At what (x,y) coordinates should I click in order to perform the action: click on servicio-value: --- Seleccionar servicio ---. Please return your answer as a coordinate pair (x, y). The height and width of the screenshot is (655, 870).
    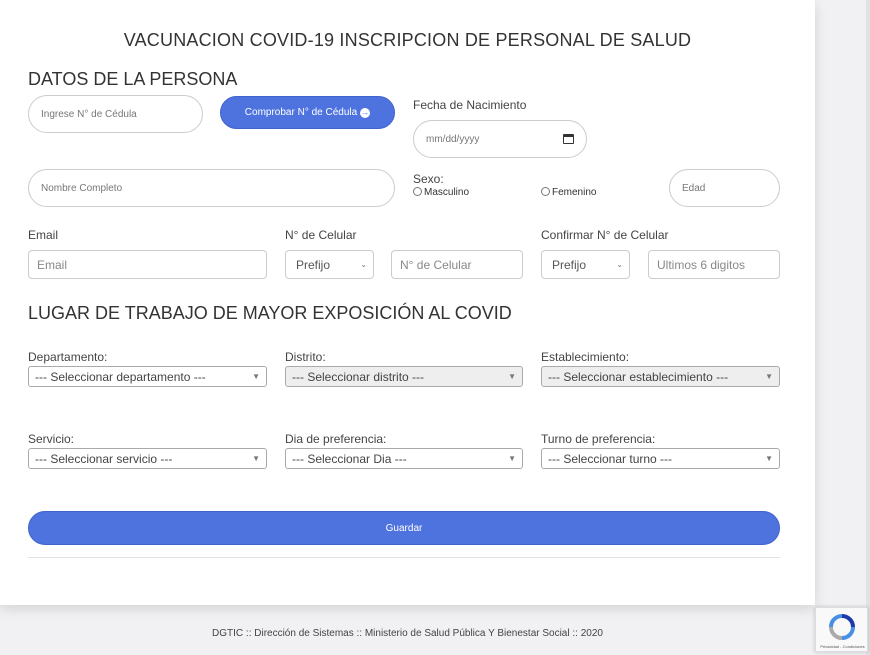
    Looking at the image, I should click on (104, 458).